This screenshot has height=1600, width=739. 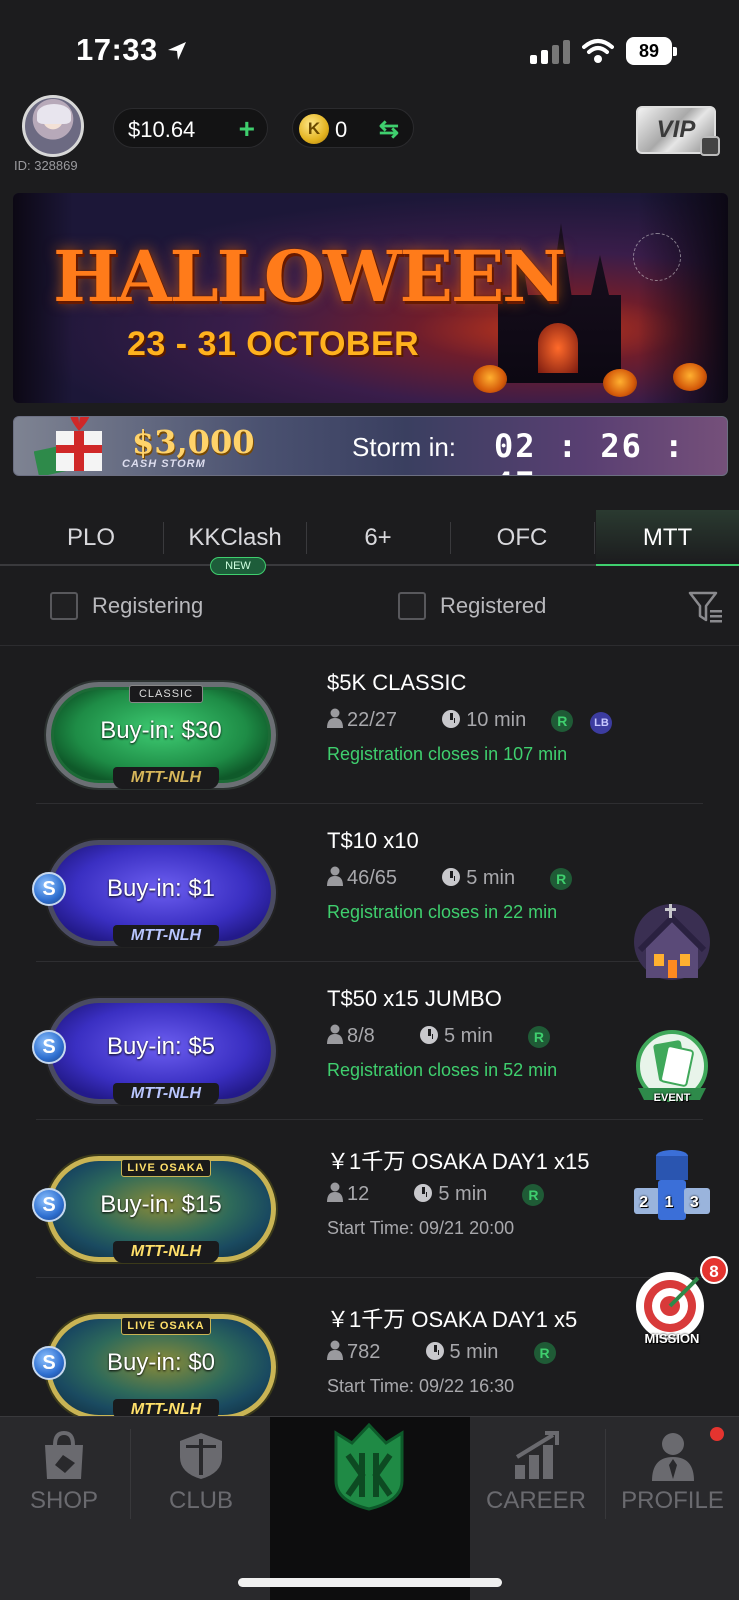 I want to click on leaderboard-badge: LB, so click(x=601, y=723).